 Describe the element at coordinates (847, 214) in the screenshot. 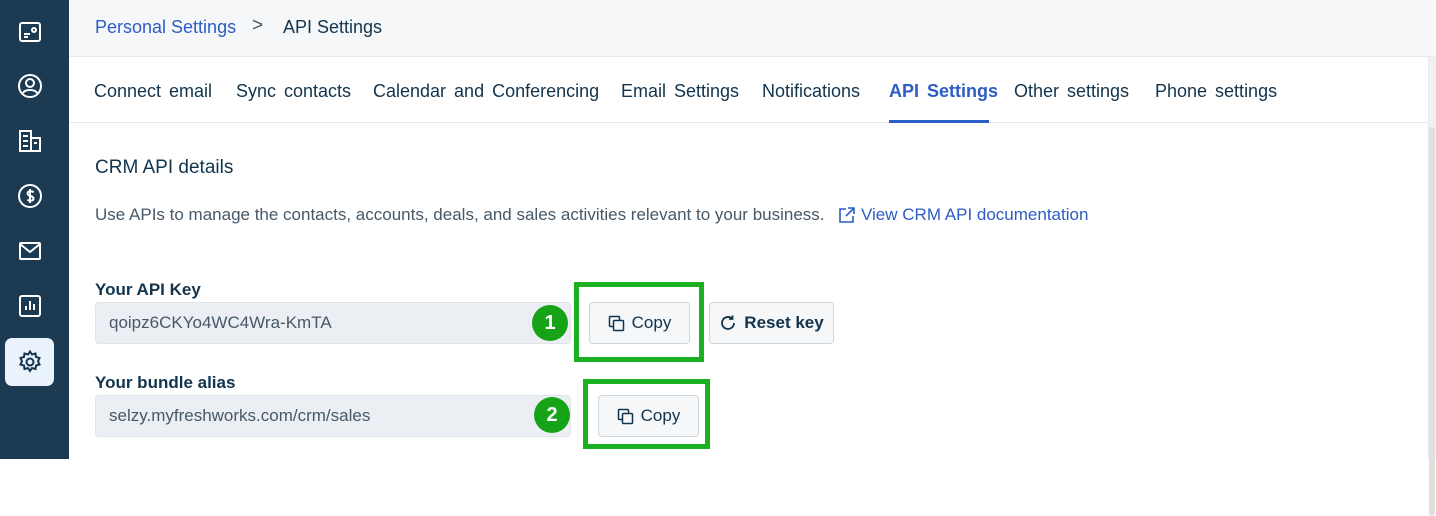

I see `external-link-icon` at that location.